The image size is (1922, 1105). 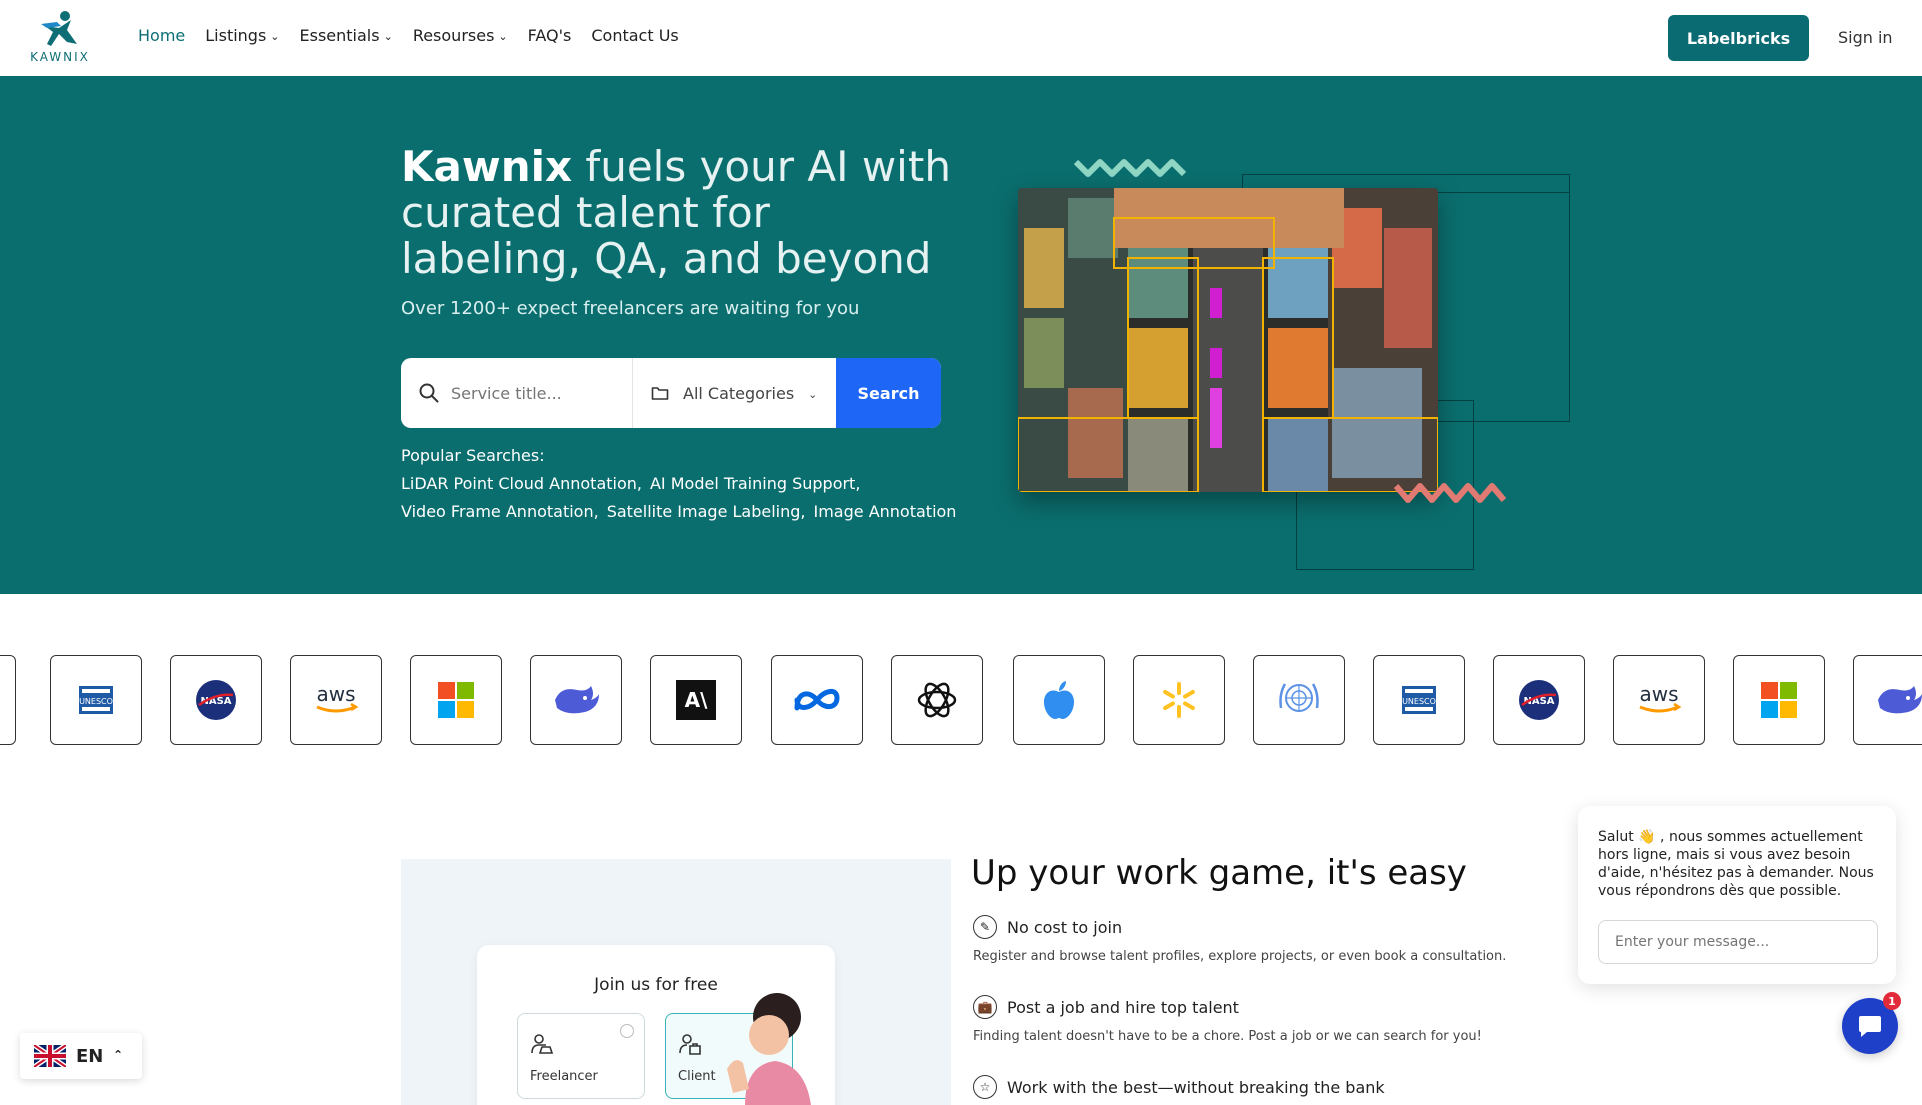 What do you see at coordinates (50, 1056) in the screenshot?
I see `uk-flag-icon` at bounding box center [50, 1056].